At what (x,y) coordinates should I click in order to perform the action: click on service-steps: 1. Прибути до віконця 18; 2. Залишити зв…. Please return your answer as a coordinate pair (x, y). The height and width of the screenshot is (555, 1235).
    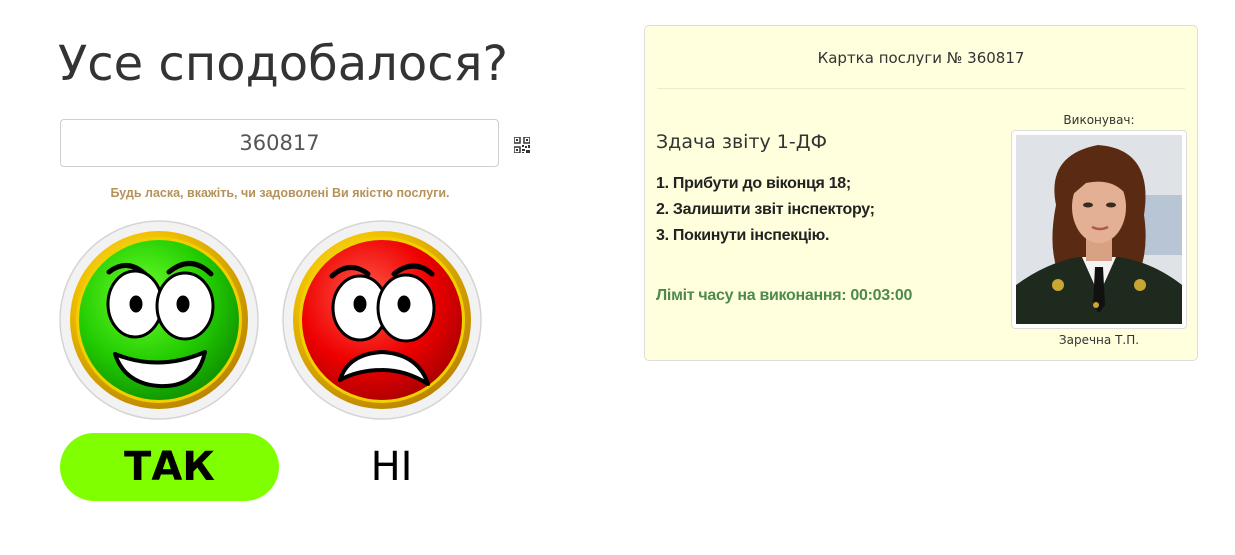
    Looking at the image, I should click on (765, 210).